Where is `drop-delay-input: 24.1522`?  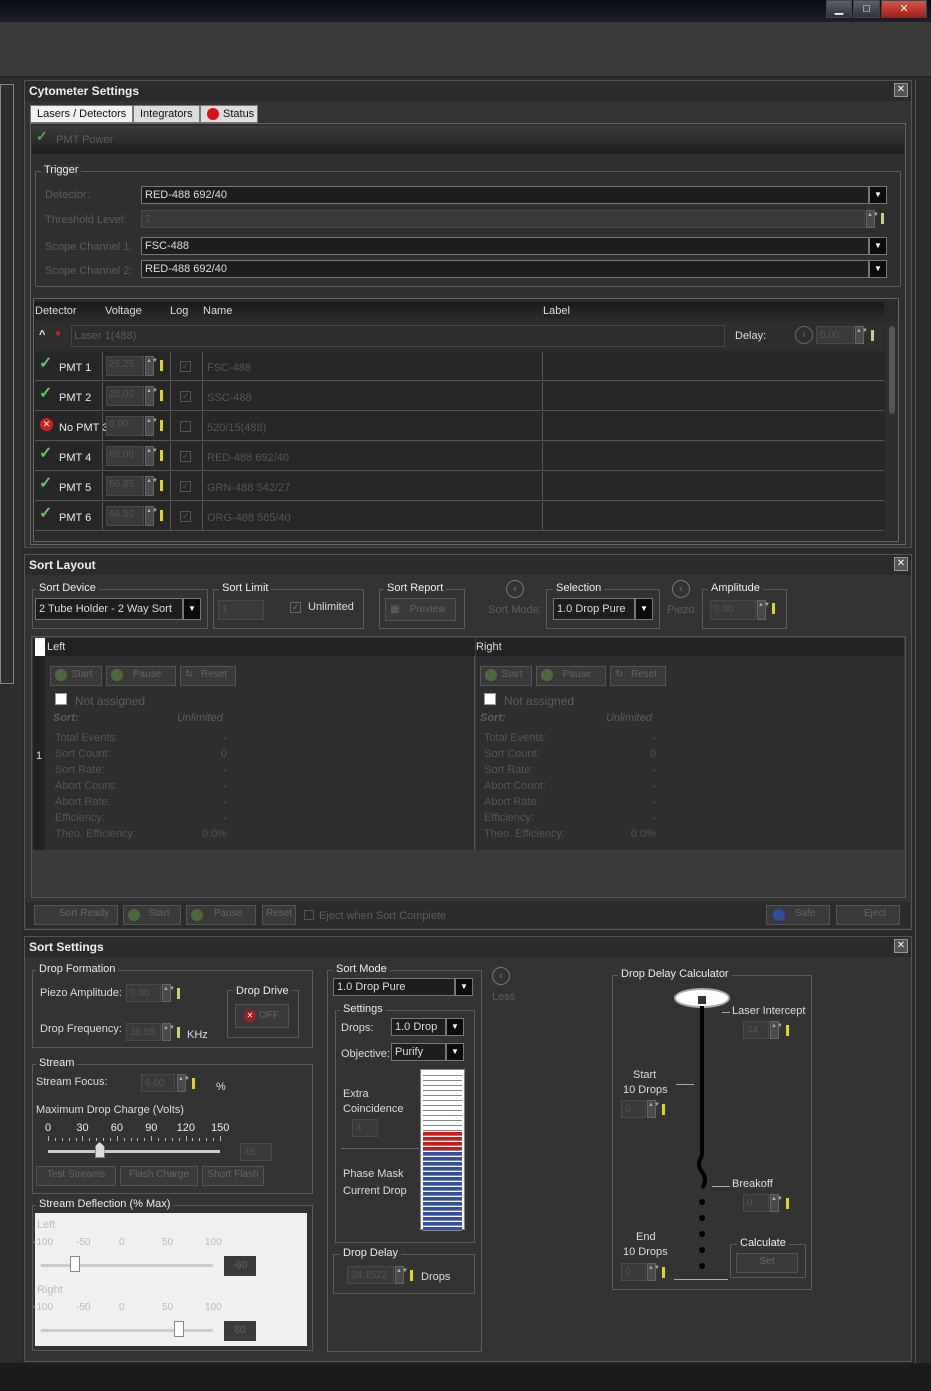 drop-delay-input: 24.1522 is located at coordinates (370, 1275).